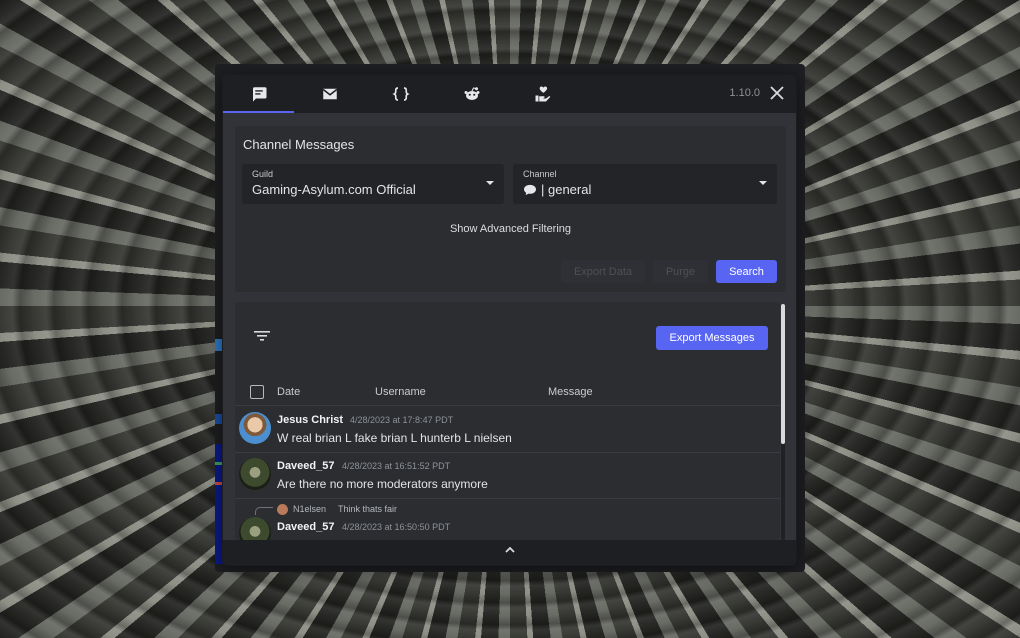  I want to click on reply-connector, so click(264, 511).